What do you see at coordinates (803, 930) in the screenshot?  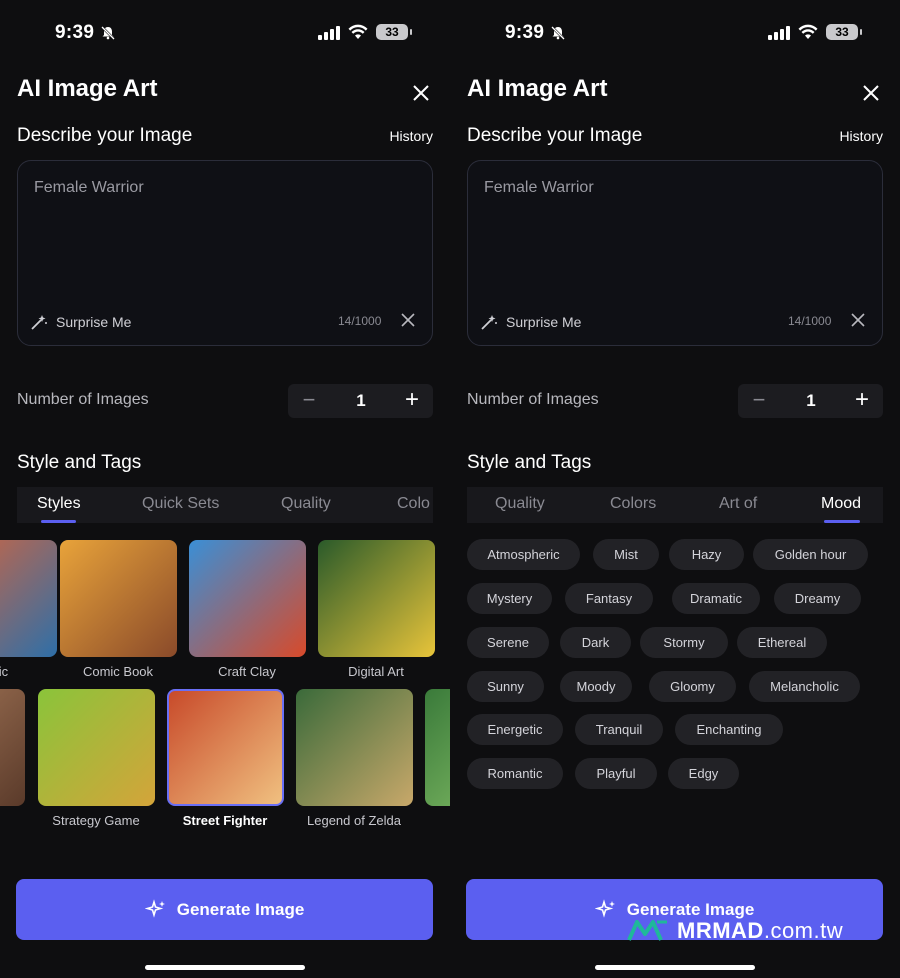 I see `watermark-domain: .com.tw` at bounding box center [803, 930].